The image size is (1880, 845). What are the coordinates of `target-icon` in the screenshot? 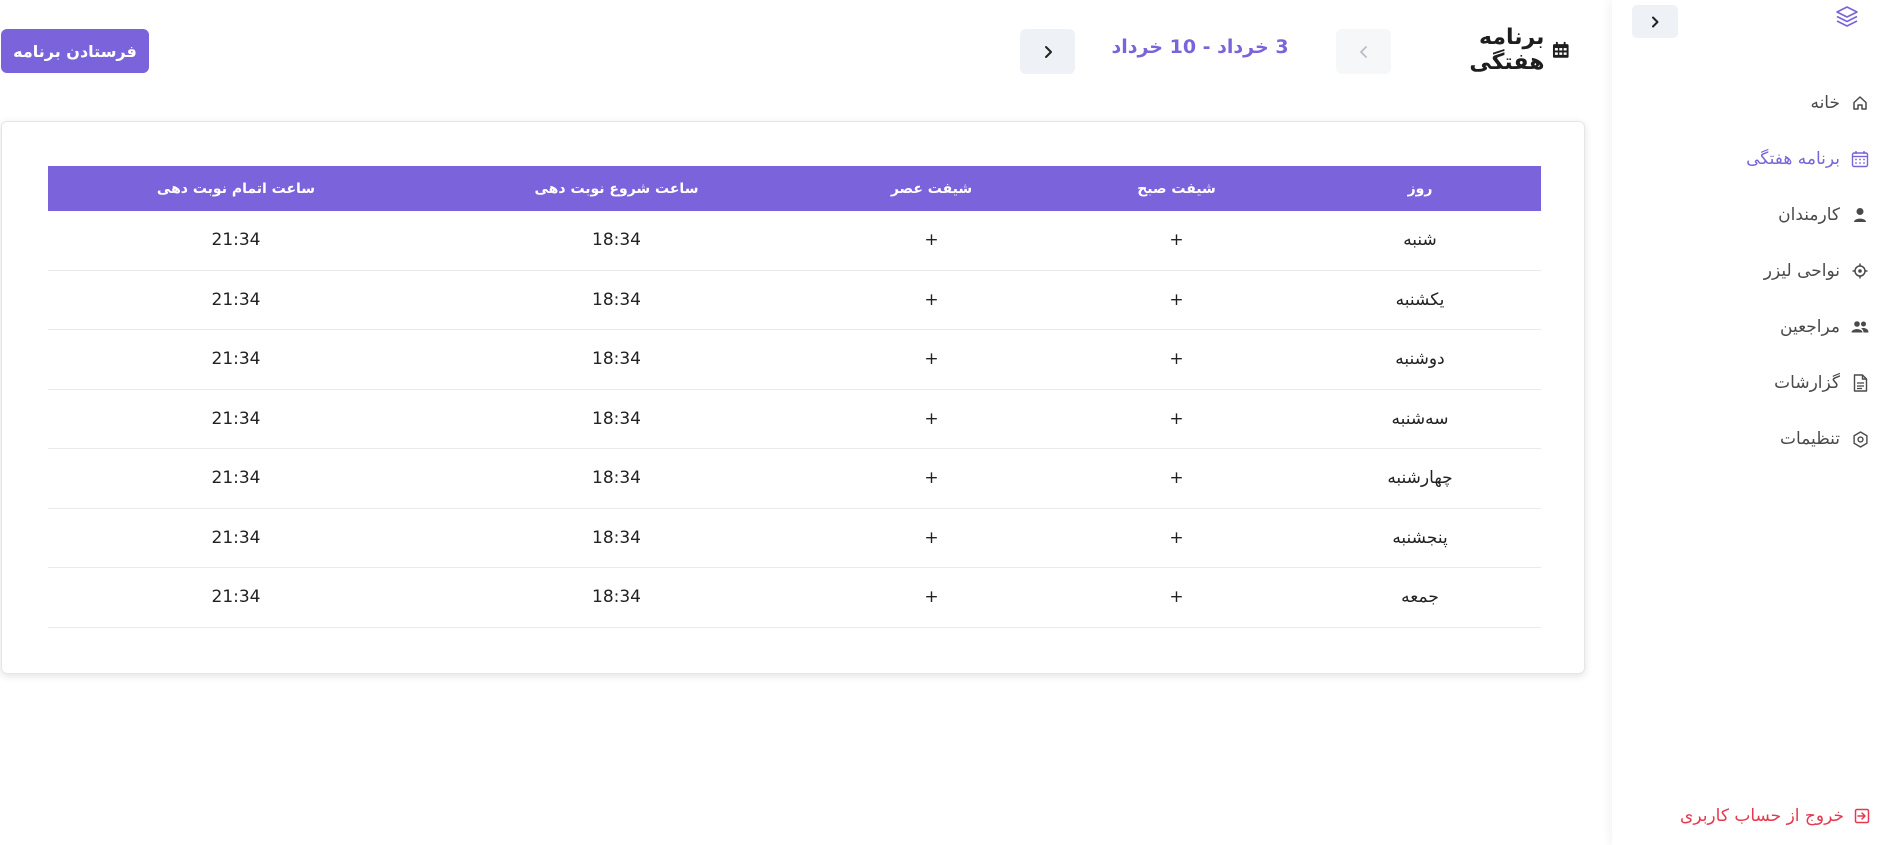 It's located at (1860, 271).